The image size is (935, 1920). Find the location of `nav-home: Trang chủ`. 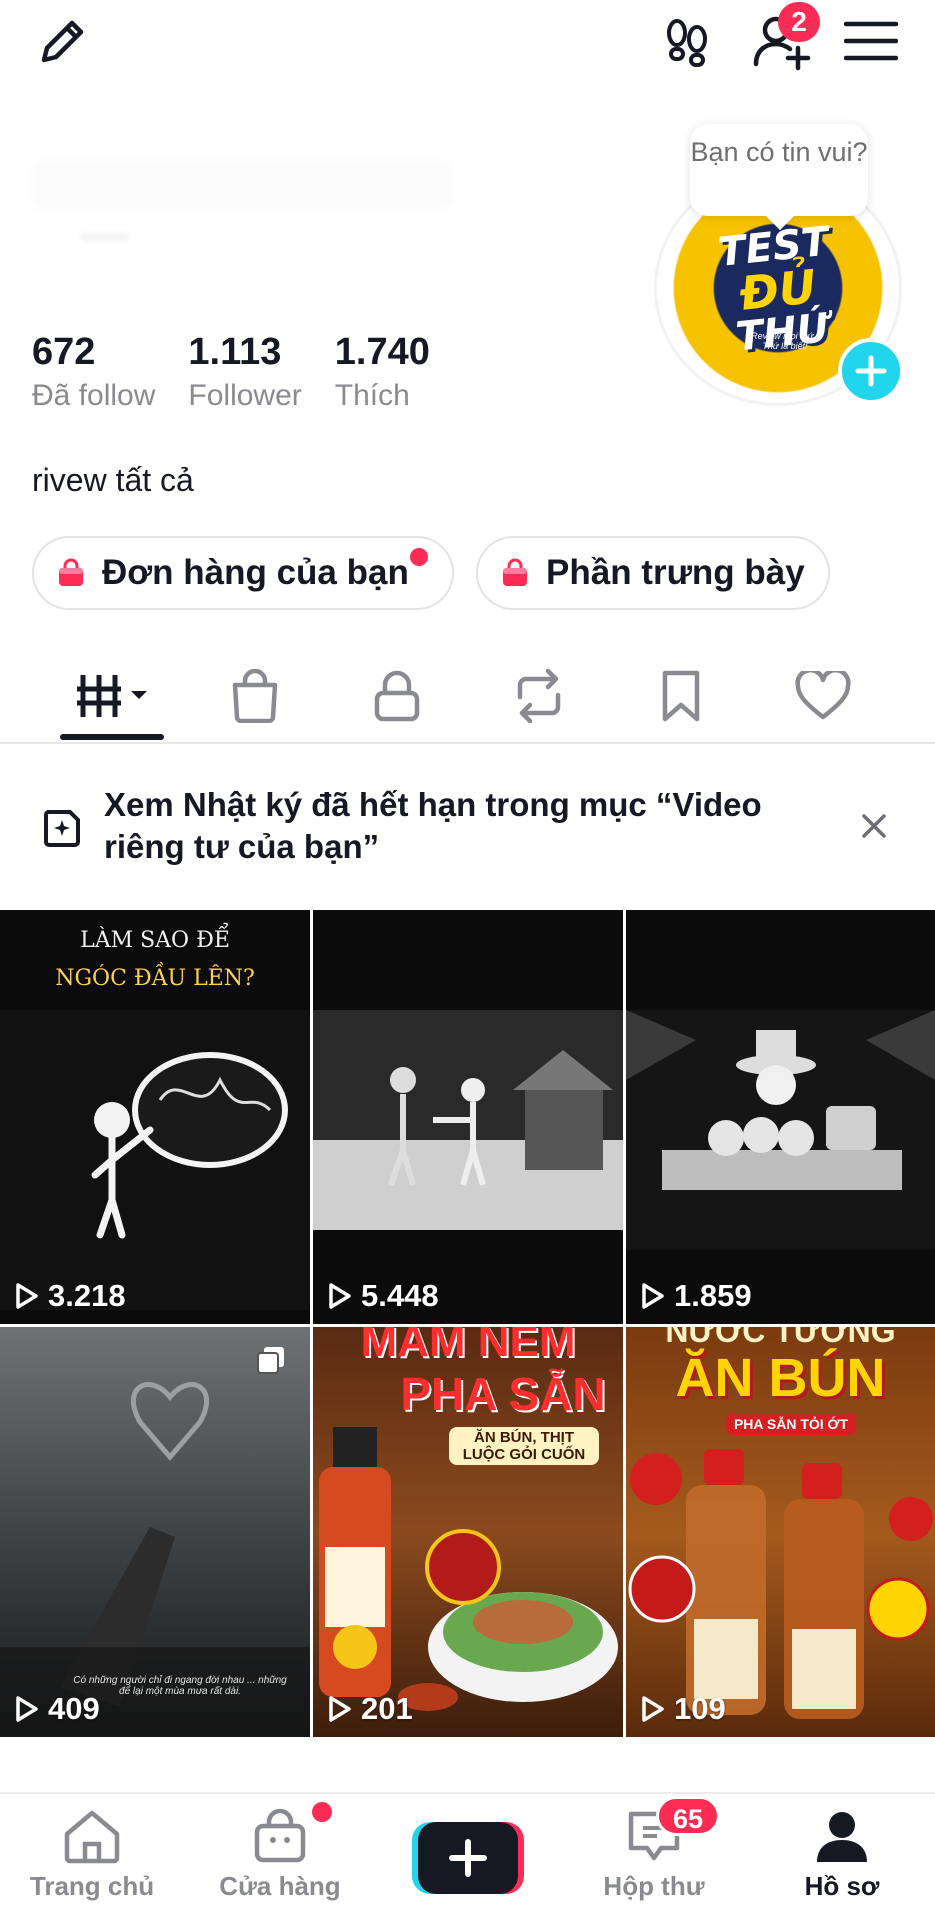

nav-home: Trang chủ is located at coordinates (92, 1855).